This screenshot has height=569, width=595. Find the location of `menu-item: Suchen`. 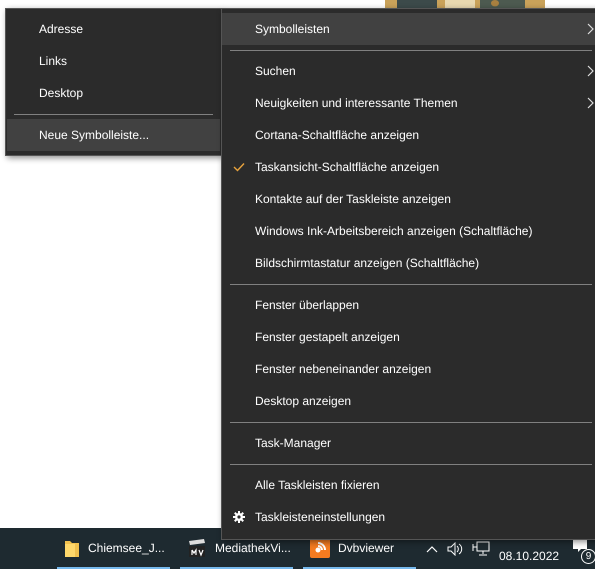

menu-item: Suchen is located at coordinates (408, 71).